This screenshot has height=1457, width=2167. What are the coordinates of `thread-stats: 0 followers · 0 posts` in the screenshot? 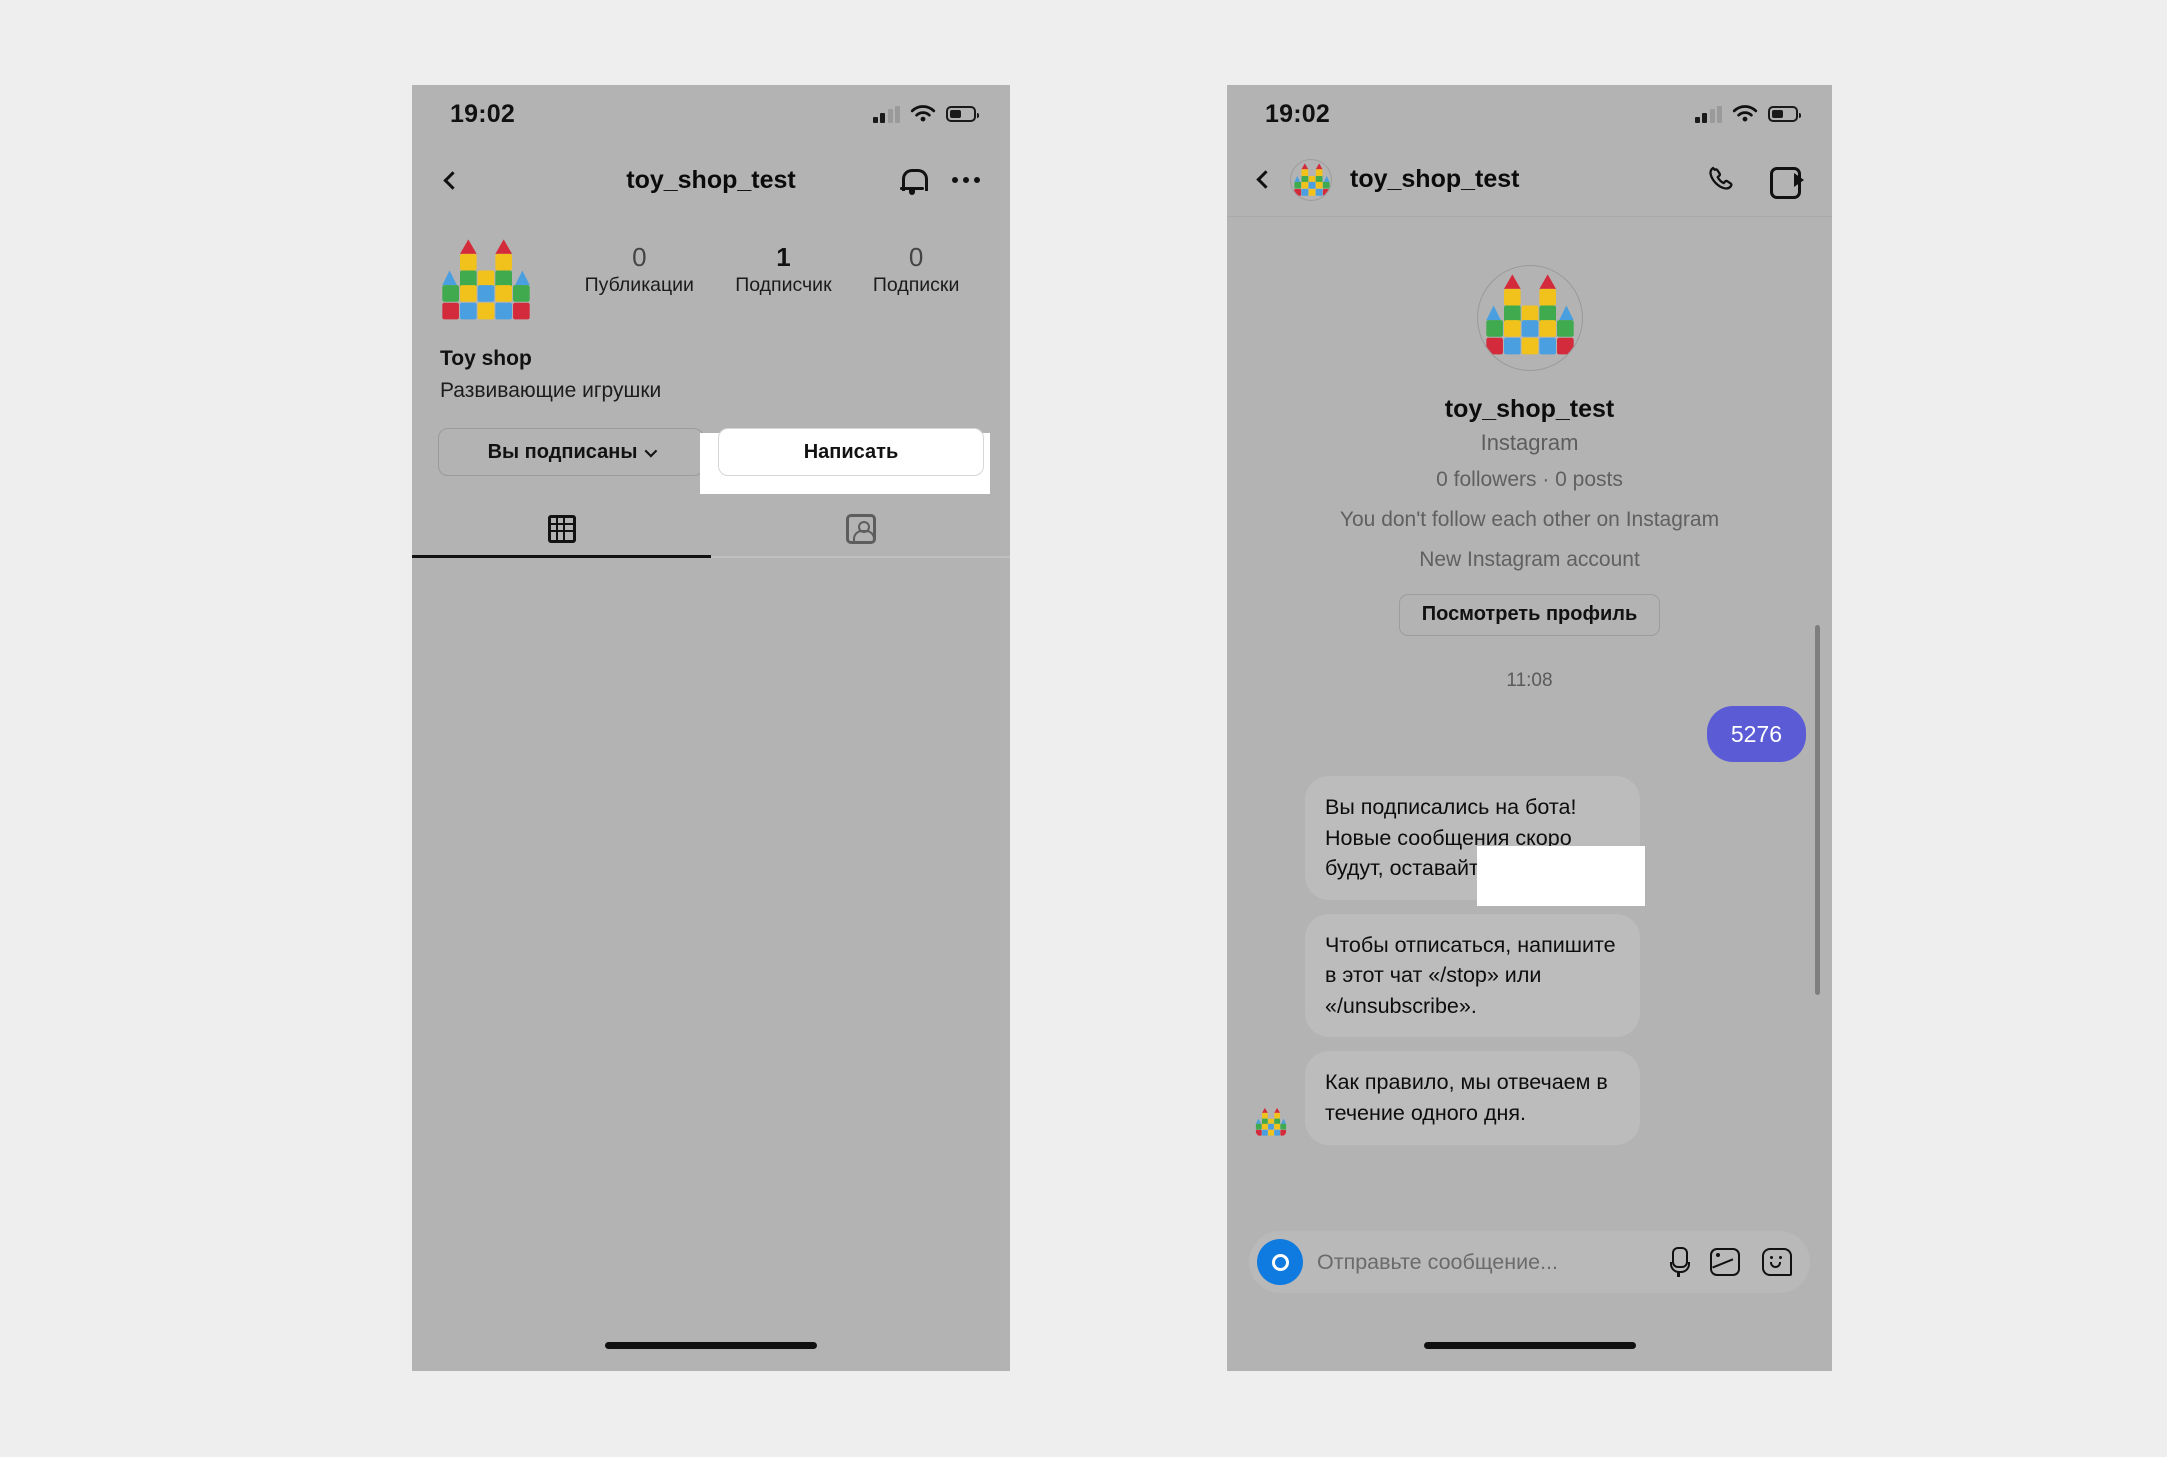 It's located at (1529, 479).